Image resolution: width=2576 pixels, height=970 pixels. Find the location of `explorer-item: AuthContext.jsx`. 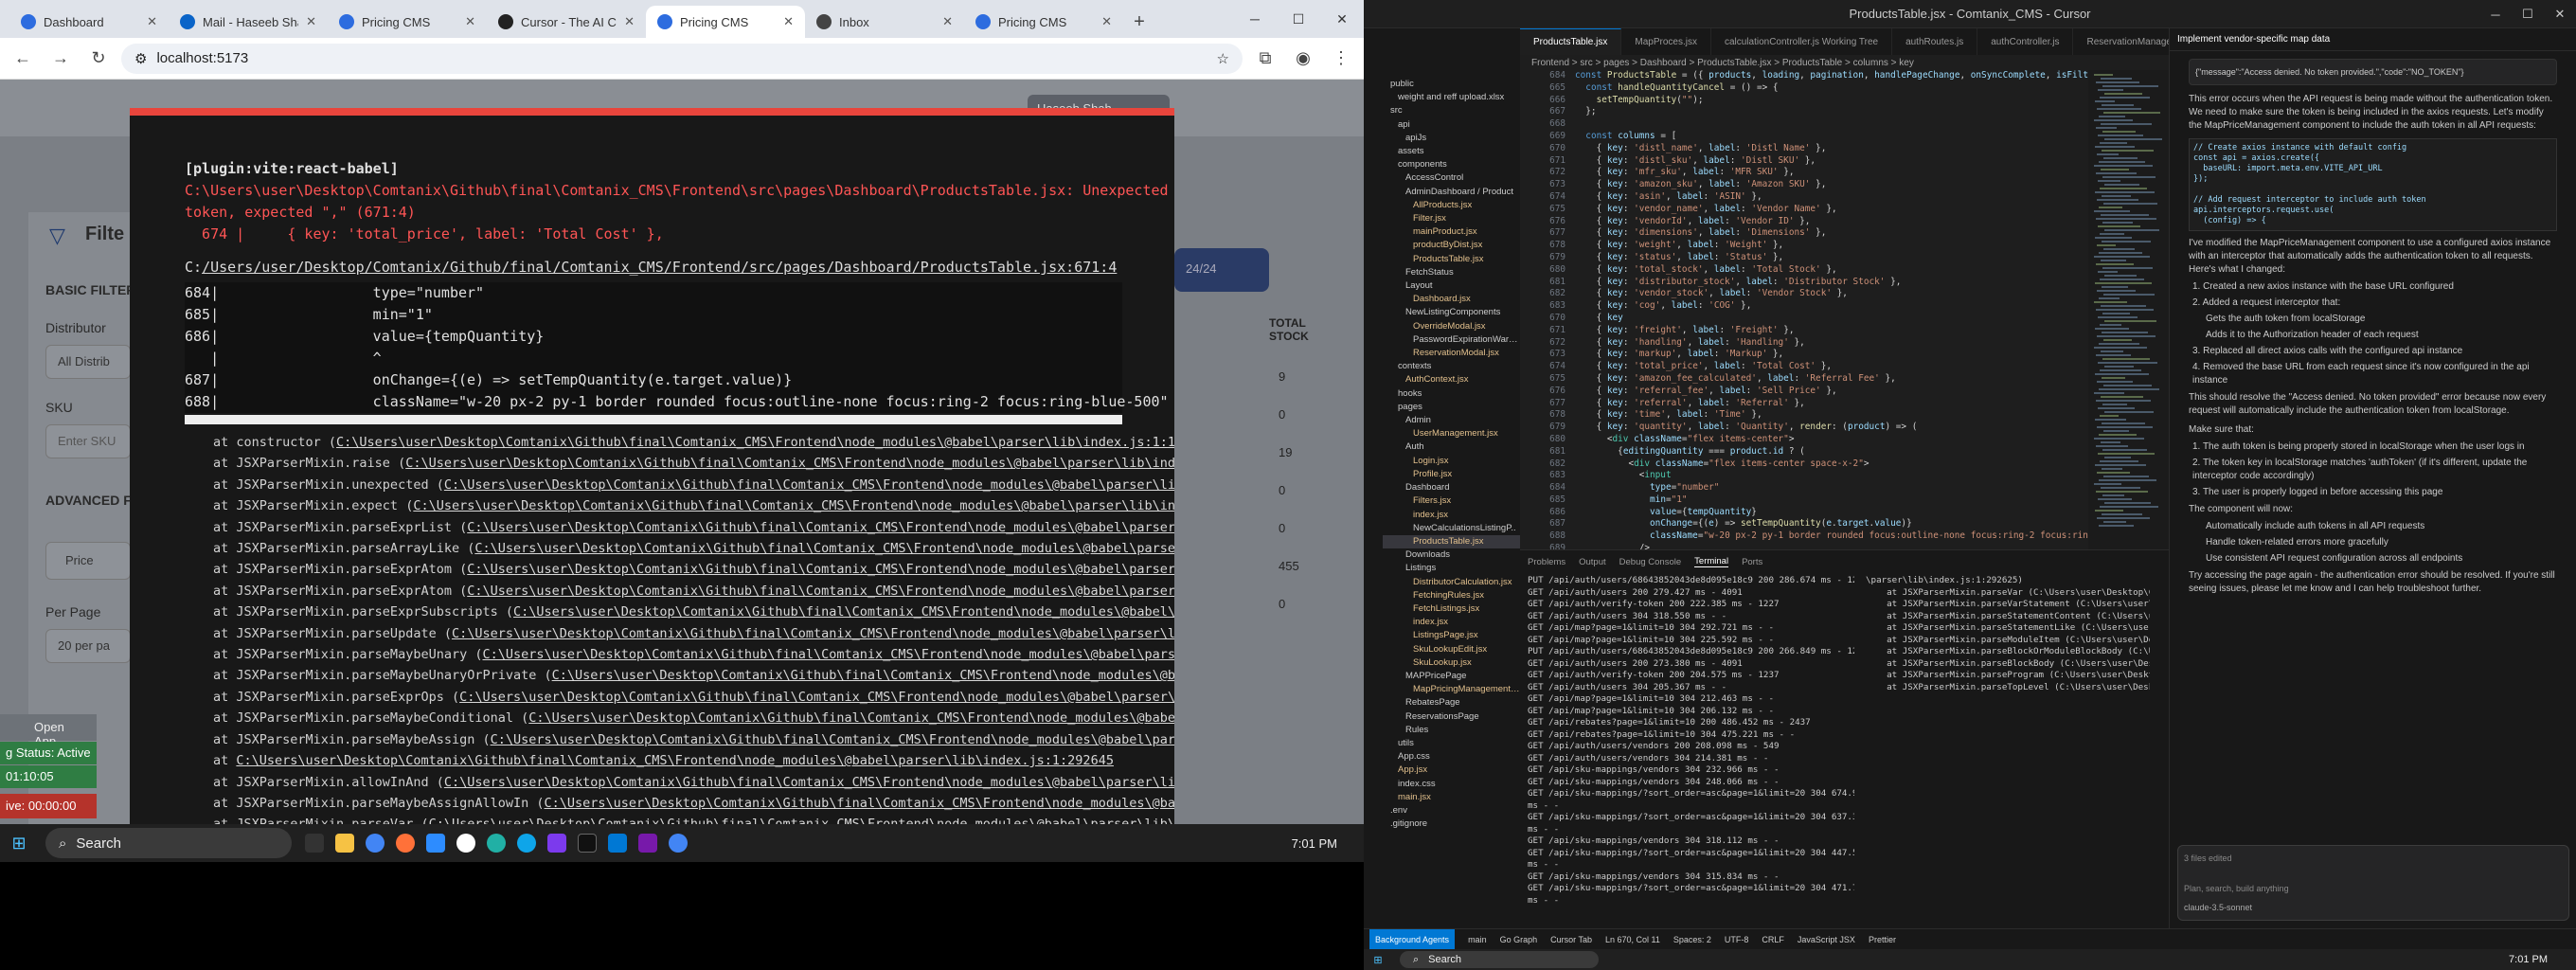

explorer-item: AuthContext.jsx is located at coordinates (1451, 379).